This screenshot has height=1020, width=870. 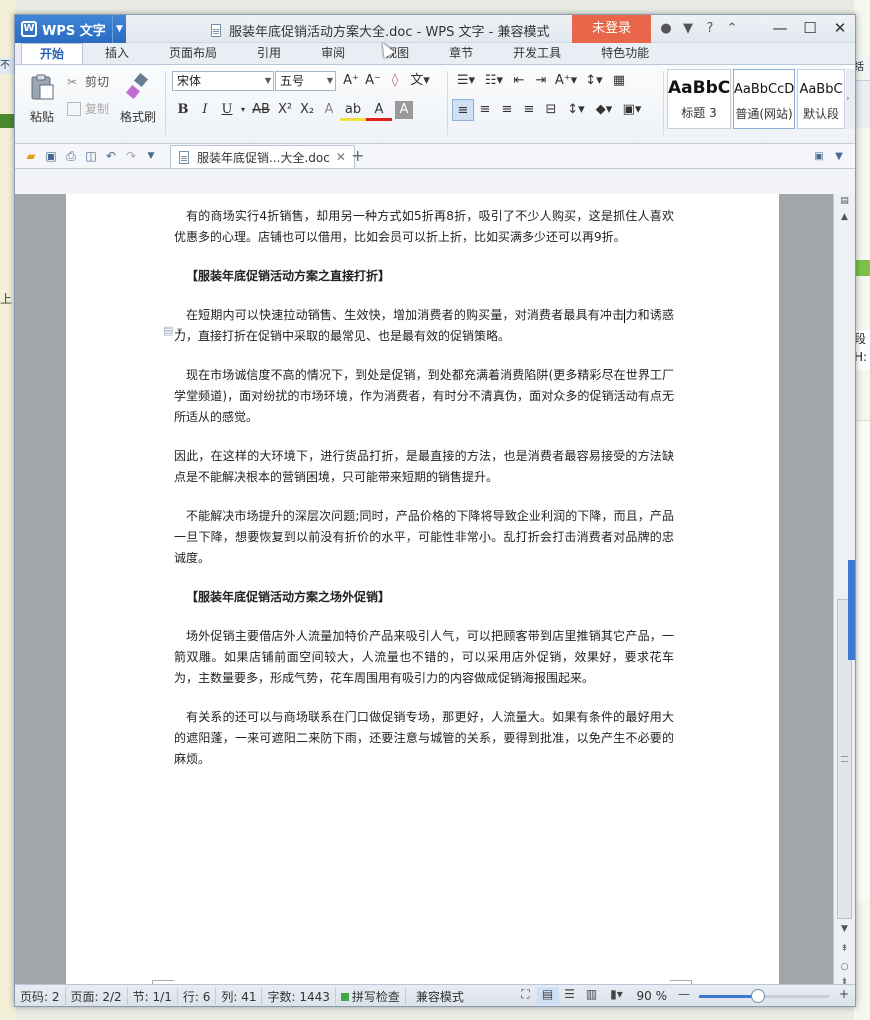 I want to click on document-tab: 服装年底促销...大全.doc ✕, so click(x=262, y=156).